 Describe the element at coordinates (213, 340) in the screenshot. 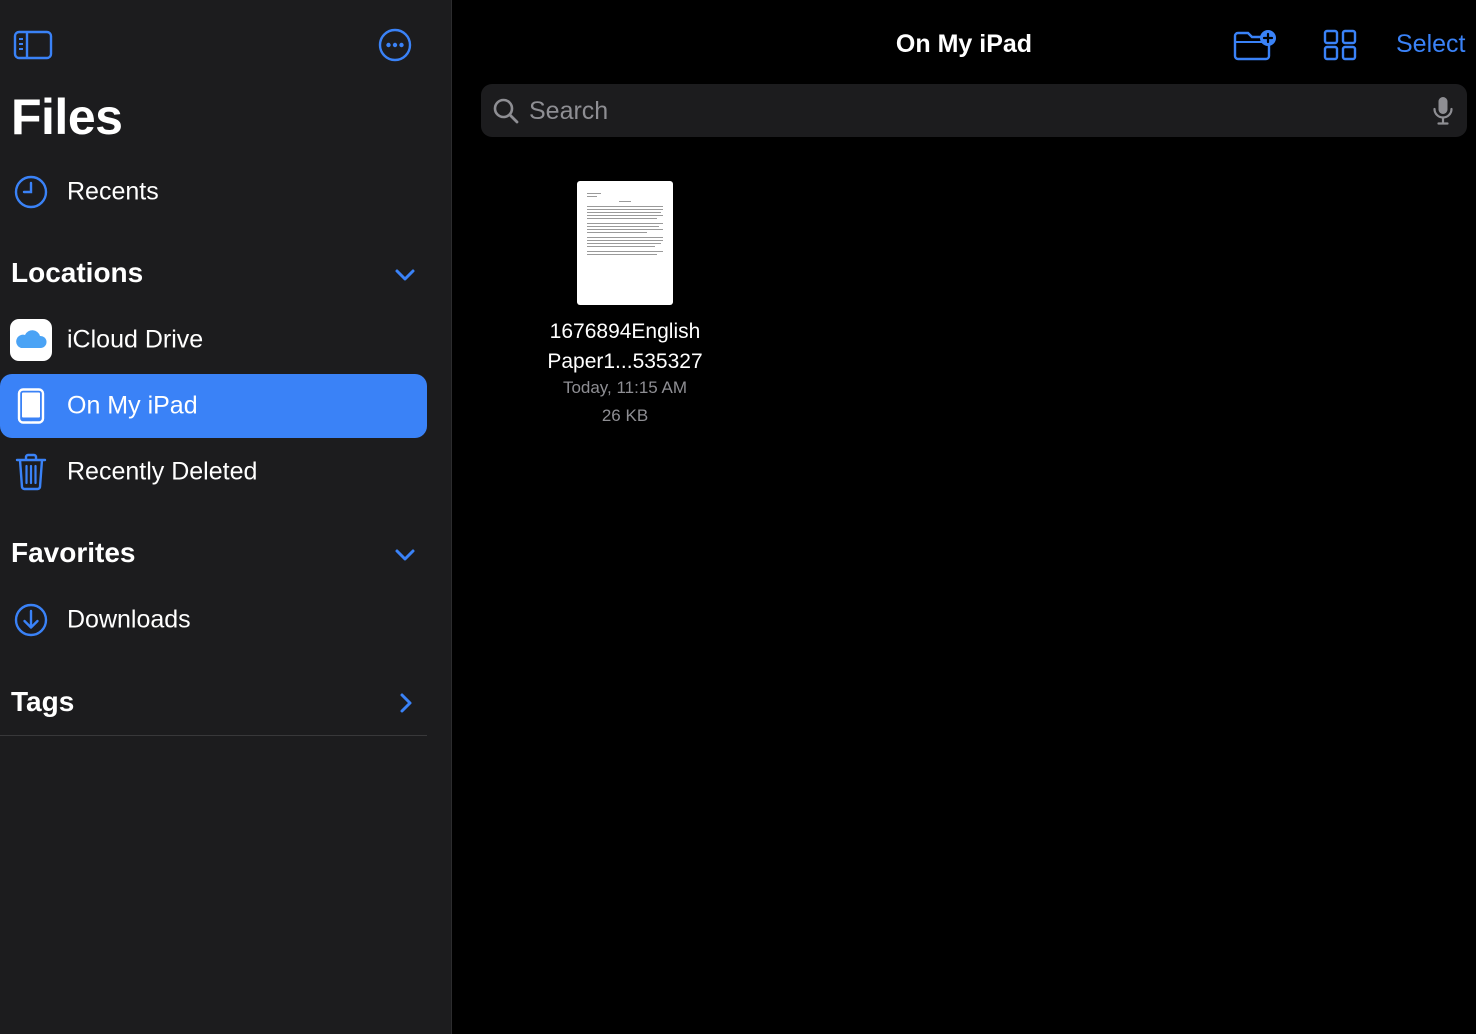

I see `sidebar-item-icloud-drive: iCloud Drive` at that location.